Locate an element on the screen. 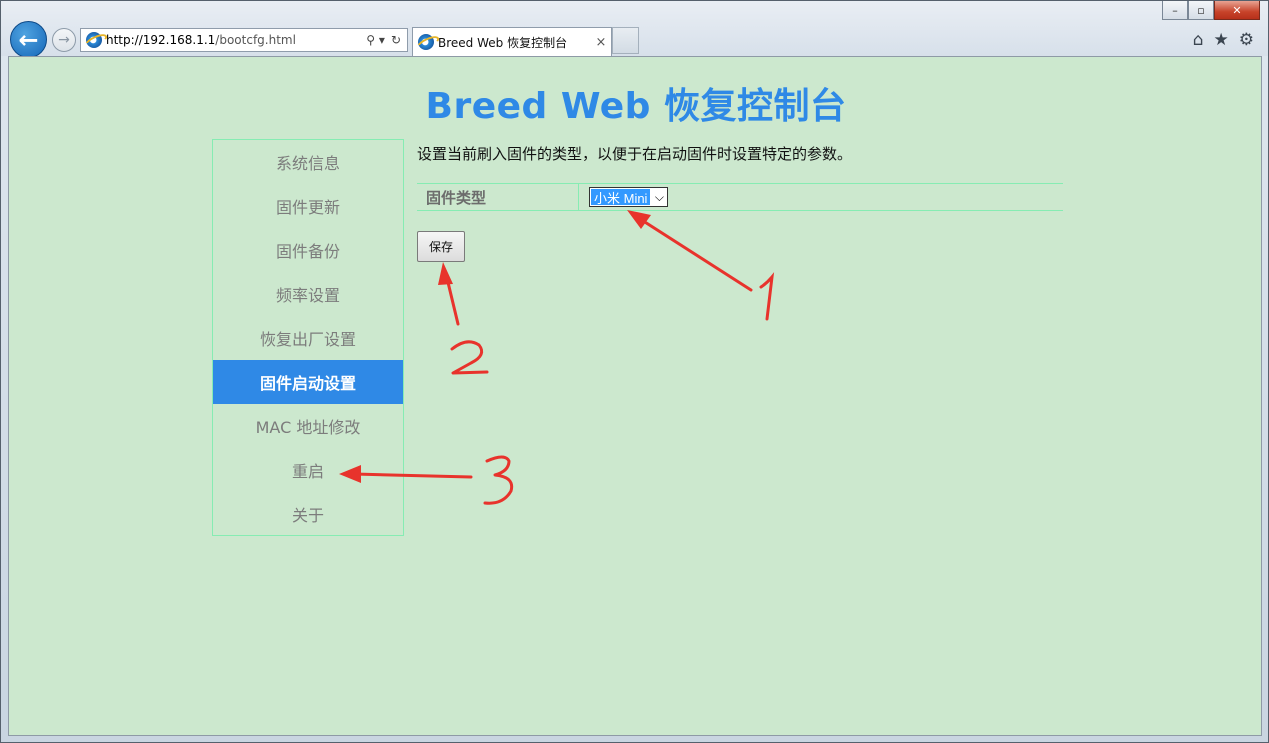 The height and width of the screenshot is (743, 1269). tab-active: Breed Web 恢复控制台 × is located at coordinates (512, 41).